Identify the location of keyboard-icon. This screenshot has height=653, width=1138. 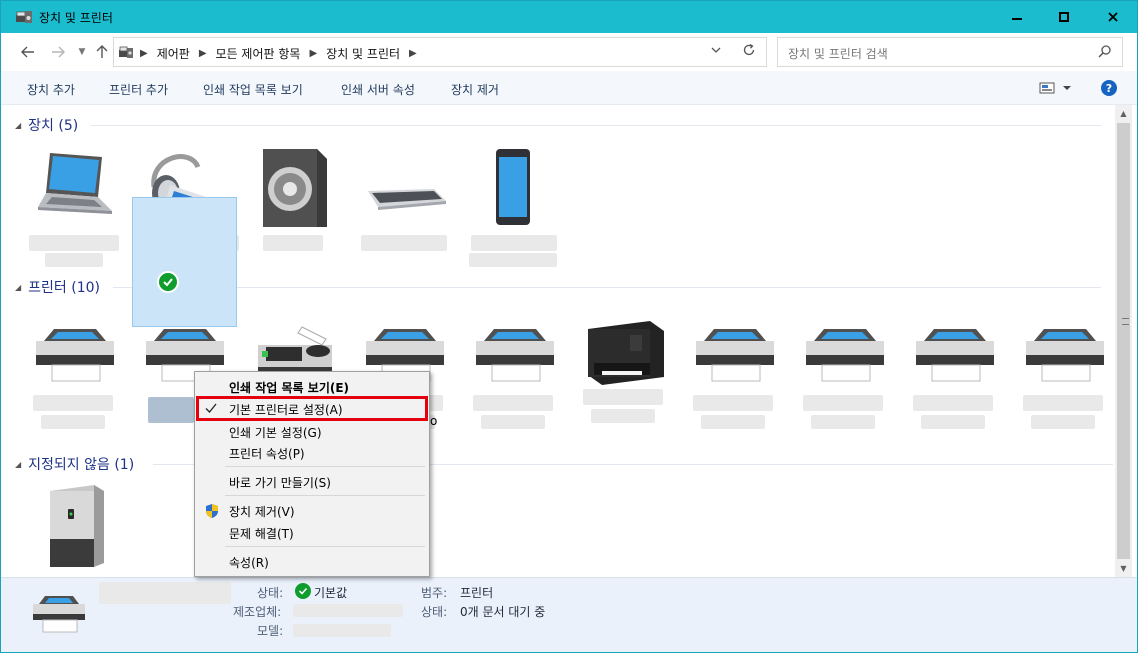
(407, 199).